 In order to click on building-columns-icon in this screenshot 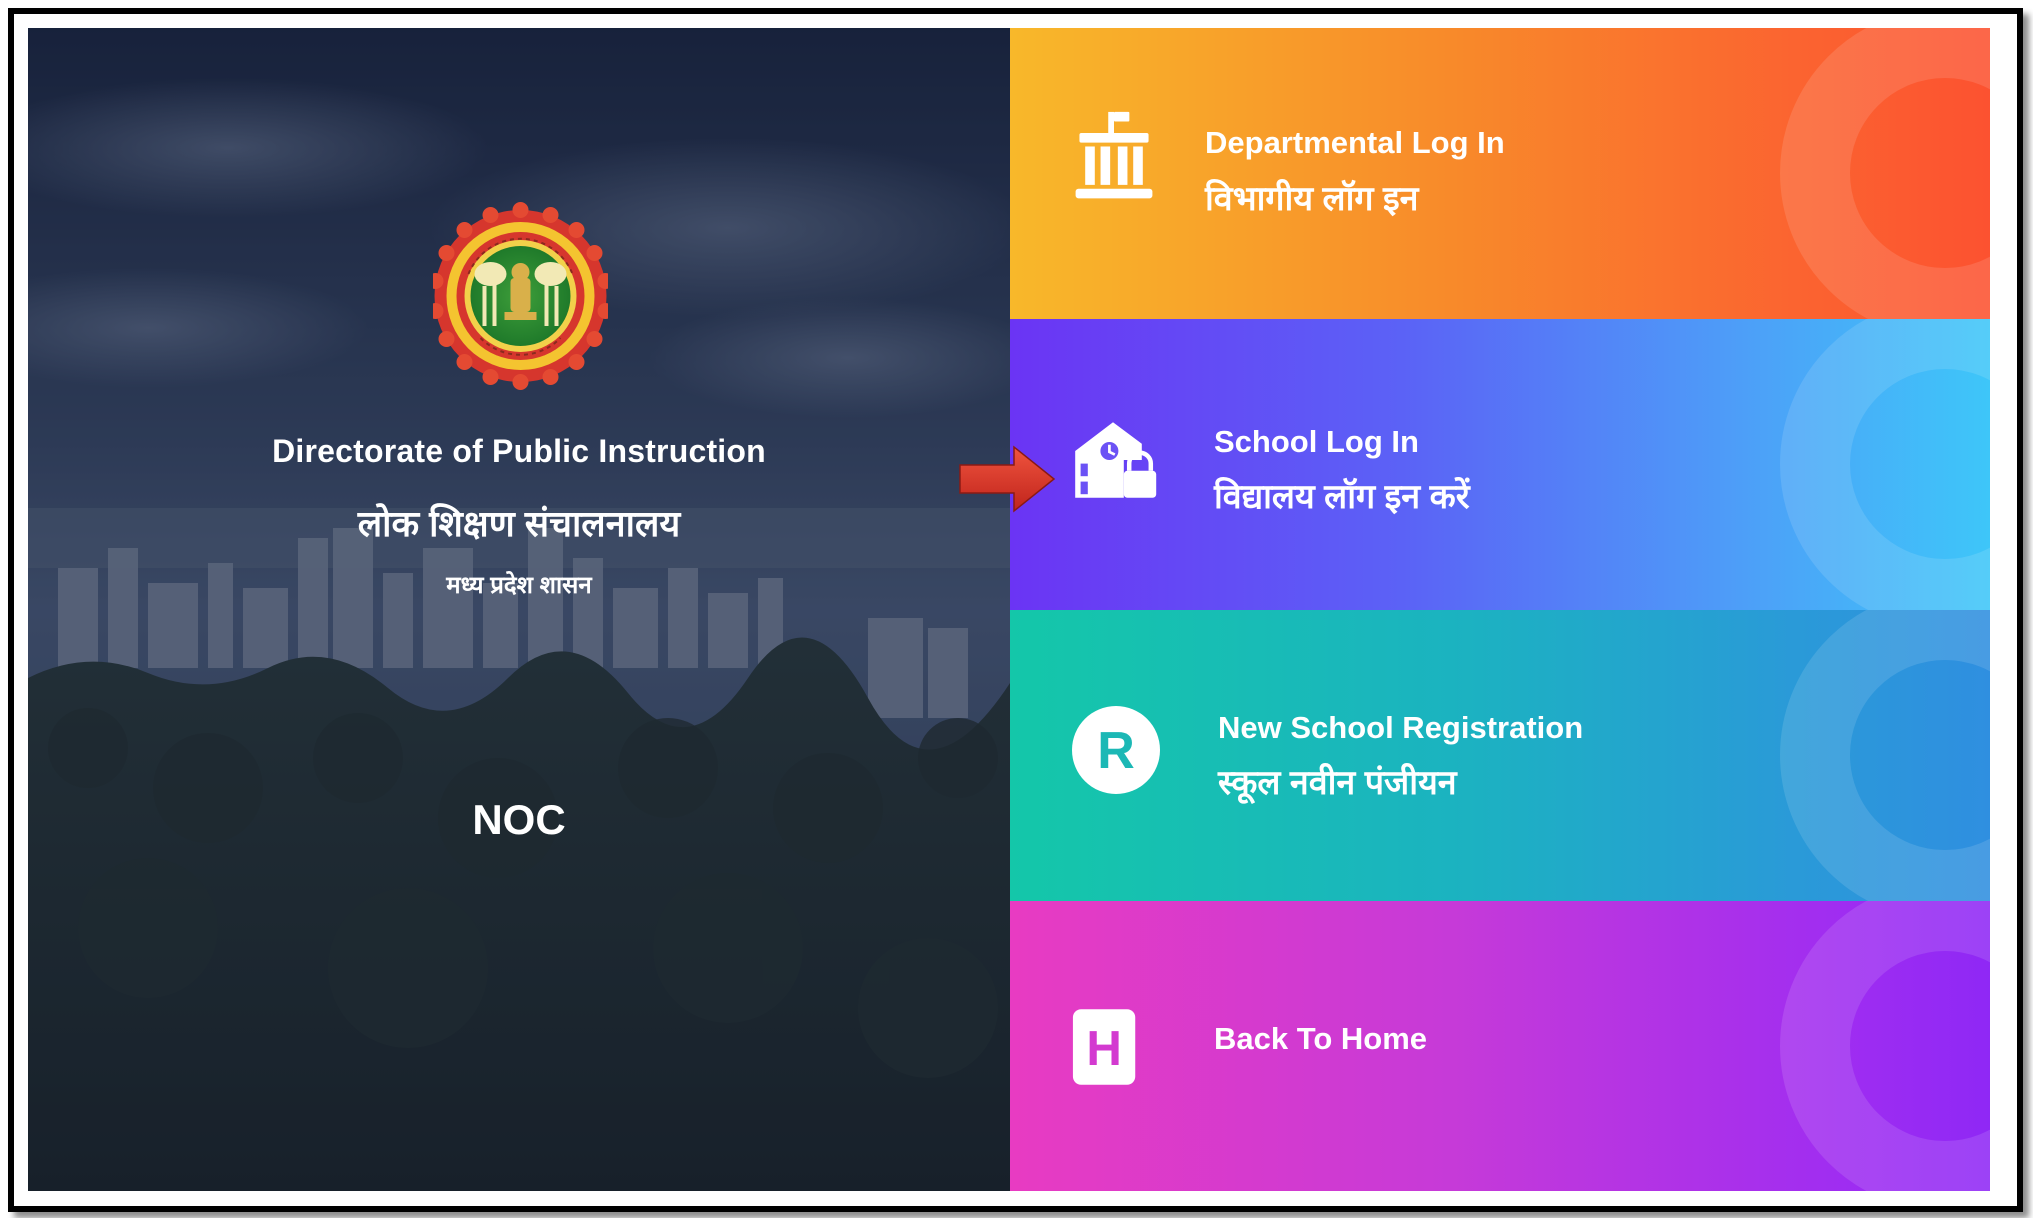, I will do `click(1114, 155)`.